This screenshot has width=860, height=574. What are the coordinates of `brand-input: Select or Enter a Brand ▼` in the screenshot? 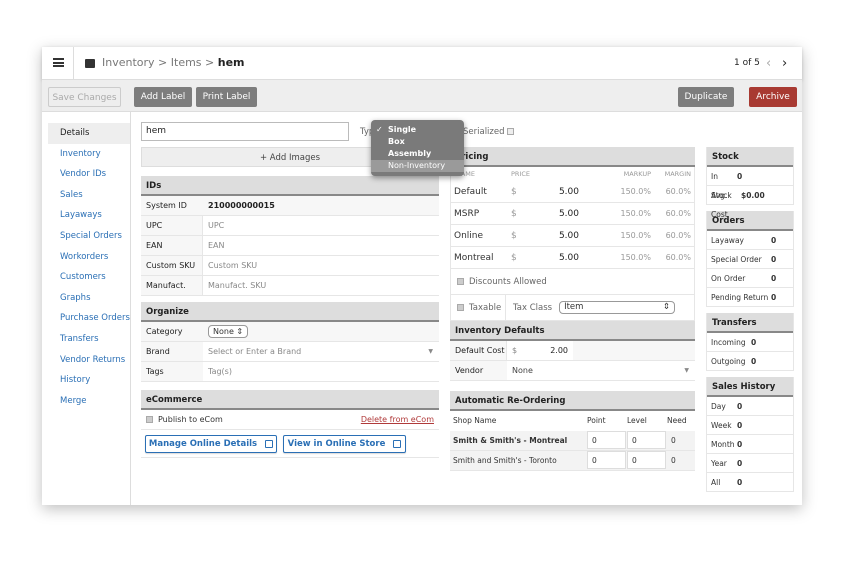 It's located at (321, 351).